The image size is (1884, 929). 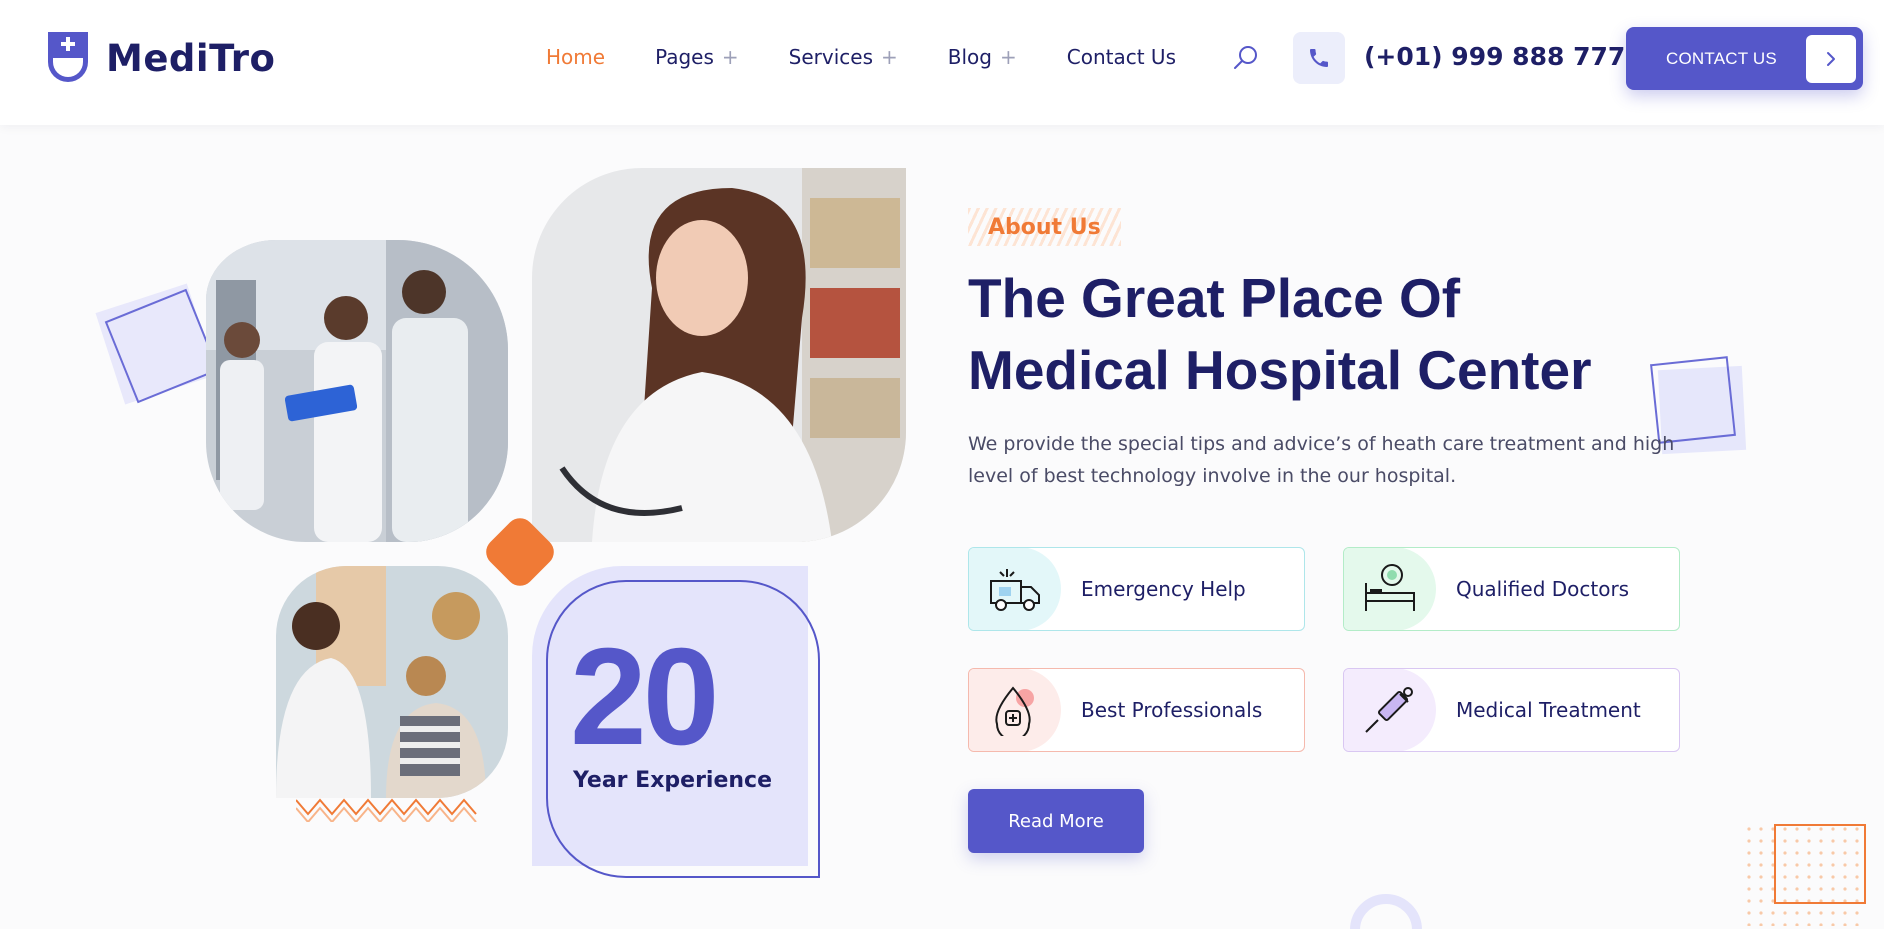 I want to click on decorative-zigzag, so click(x=386, y=810).